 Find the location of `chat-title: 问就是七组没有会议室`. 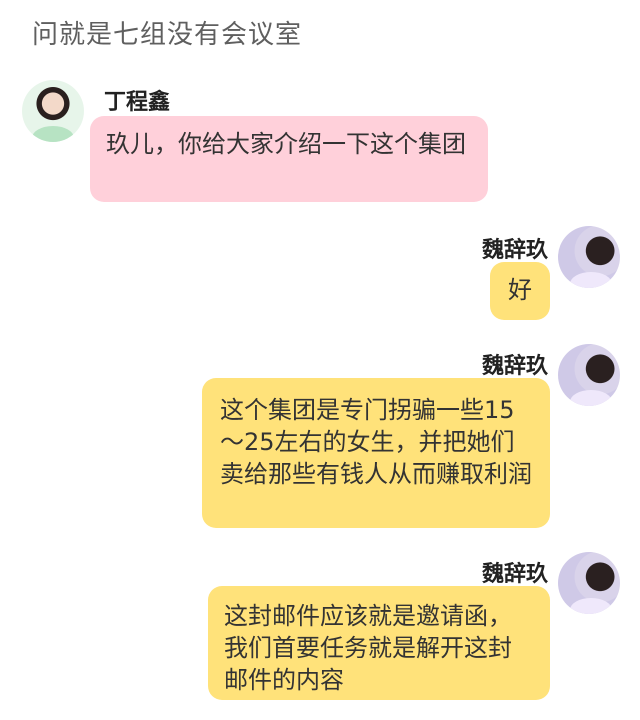

chat-title: 问就是七组没有会议室 is located at coordinates (167, 35).